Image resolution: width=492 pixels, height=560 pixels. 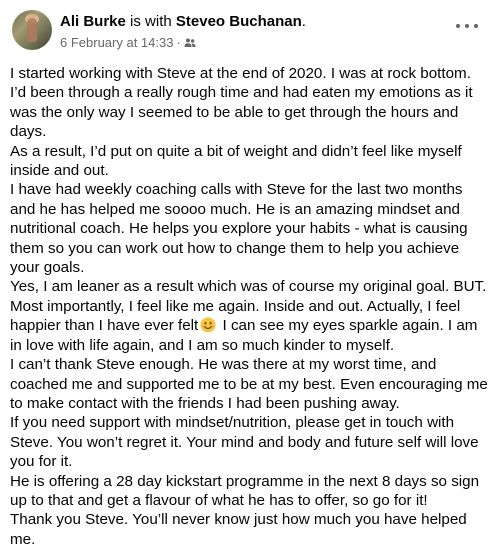 I want to click on post-timestamp: 6 February at 14:33, so click(x=116, y=43).